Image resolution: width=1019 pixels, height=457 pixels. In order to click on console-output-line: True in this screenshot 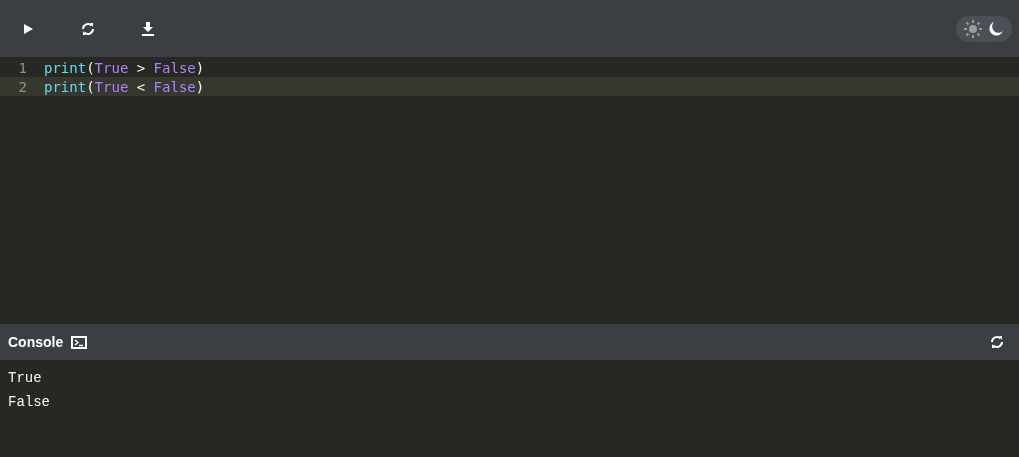, I will do `click(25, 378)`.